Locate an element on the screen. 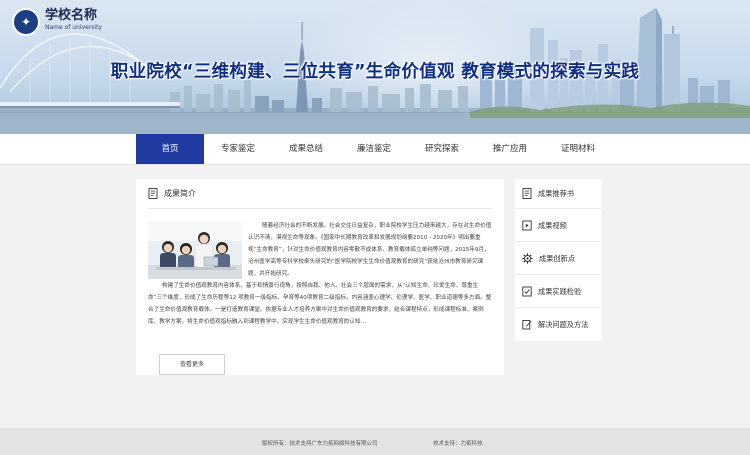 The width and height of the screenshot is (750, 455). sidebar-item-label: 成果实践检验 is located at coordinates (560, 291).